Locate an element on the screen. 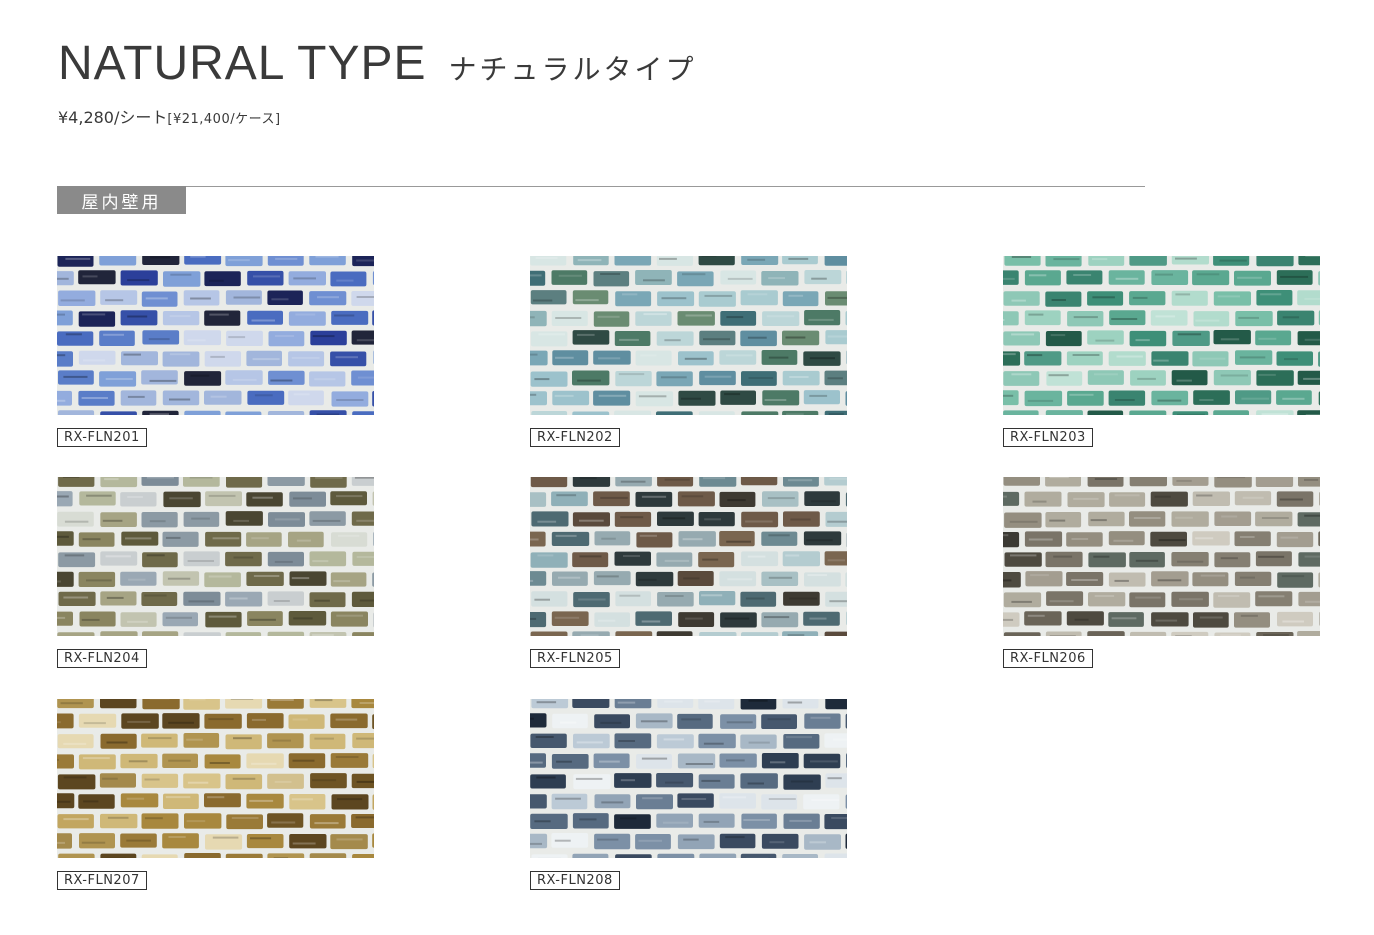 This screenshot has width=1374, height=935. tile-card: RX-FLN205 is located at coordinates (688, 572).